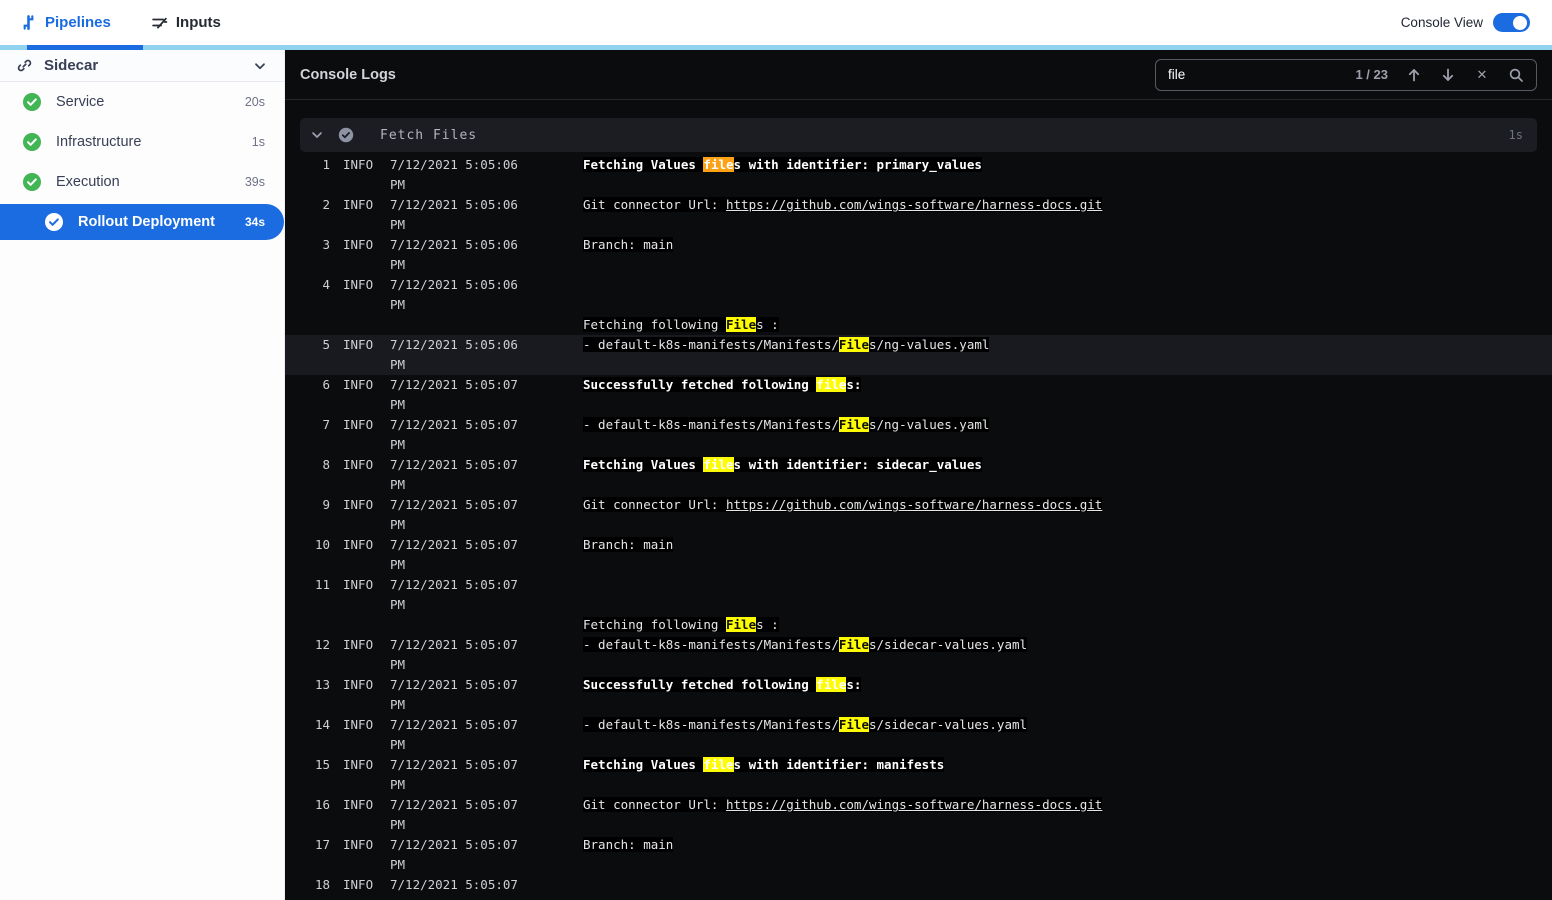 This screenshot has height=900, width=1552. Describe the element at coordinates (1482, 75) in the screenshot. I see `close-search-icon: ✕` at that location.